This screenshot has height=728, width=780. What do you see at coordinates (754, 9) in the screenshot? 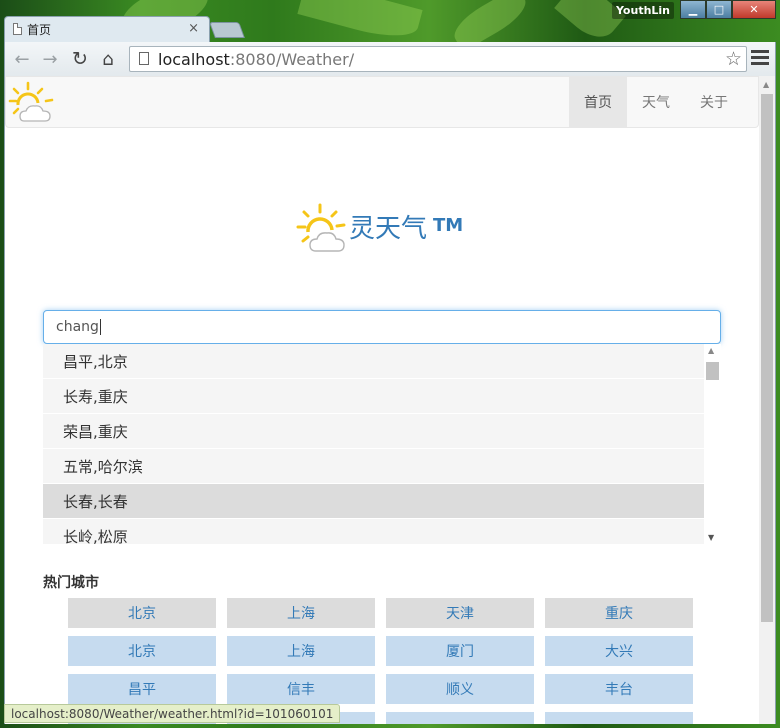
I see `close-window-button: ✕` at bounding box center [754, 9].